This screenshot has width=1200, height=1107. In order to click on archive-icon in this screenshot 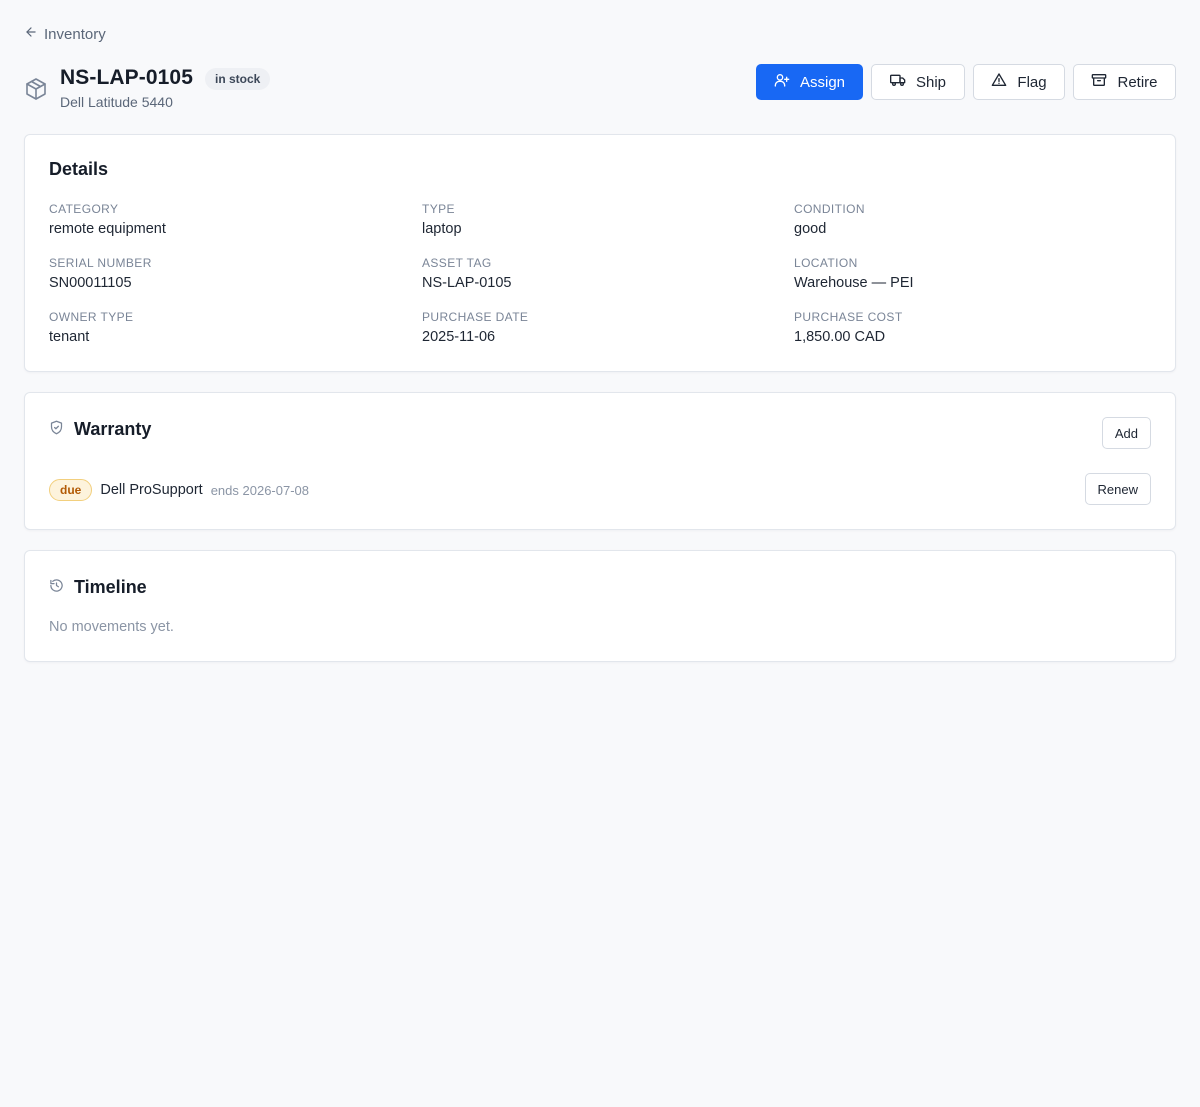, I will do `click(1099, 82)`.